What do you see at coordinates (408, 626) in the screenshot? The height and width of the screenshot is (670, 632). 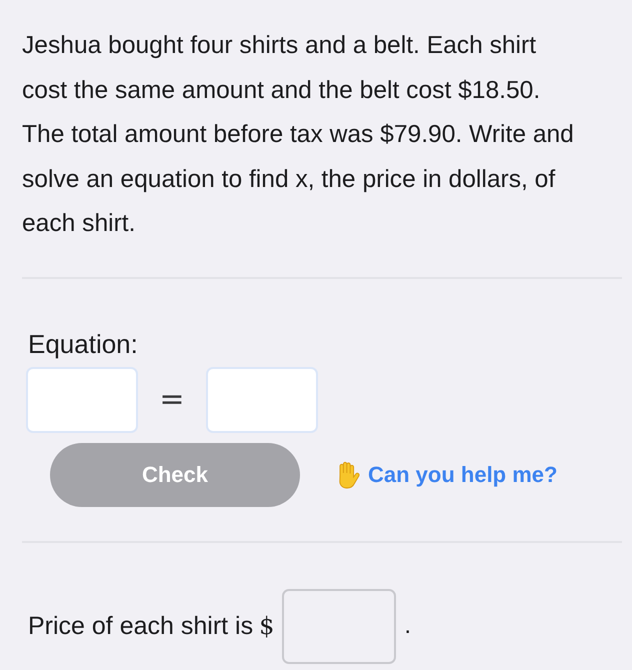 I see `period-mark: .` at bounding box center [408, 626].